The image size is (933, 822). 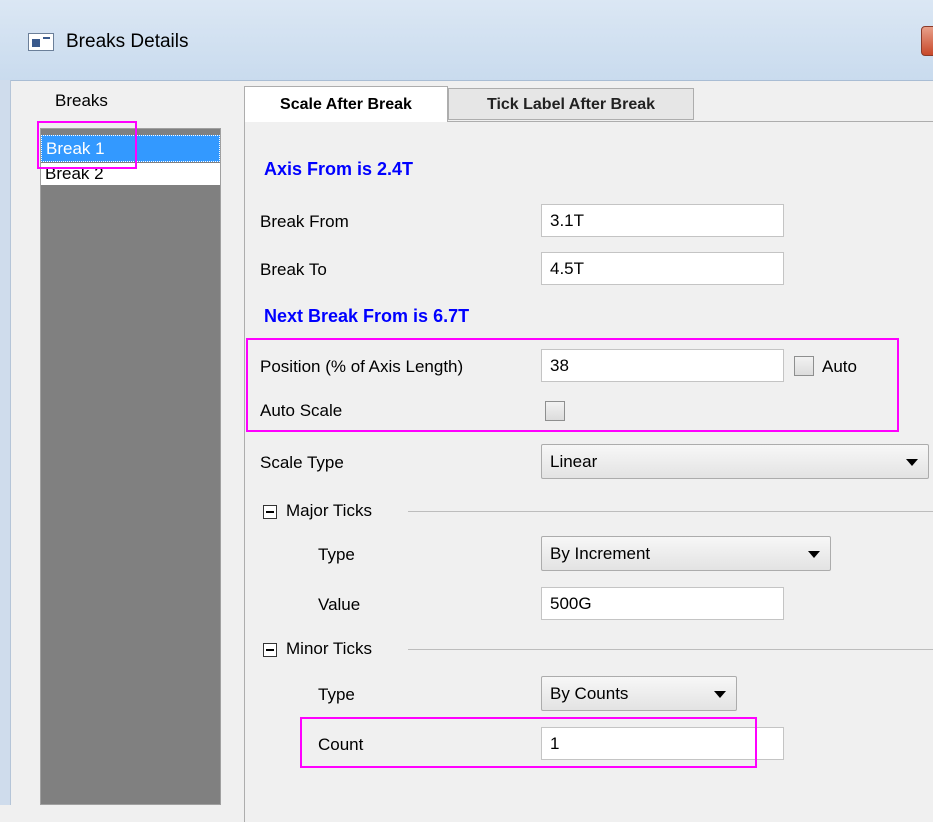 What do you see at coordinates (329, 648) in the screenshot?
I see `minor-ticks-title: Minor Ticks` at bounding box center [329, 648].